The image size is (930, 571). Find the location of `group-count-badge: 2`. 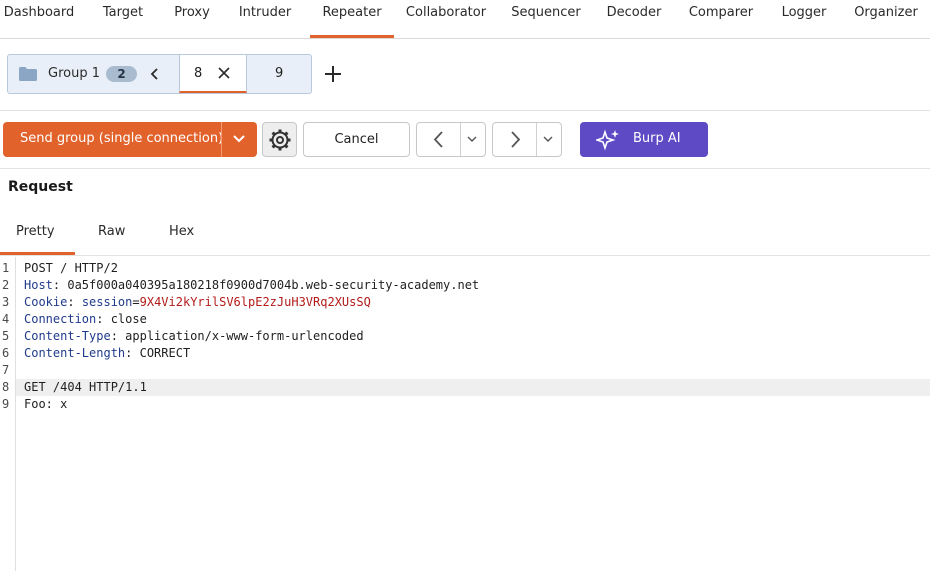

group-count-badge: 2 is located at coordinates (121, 74).